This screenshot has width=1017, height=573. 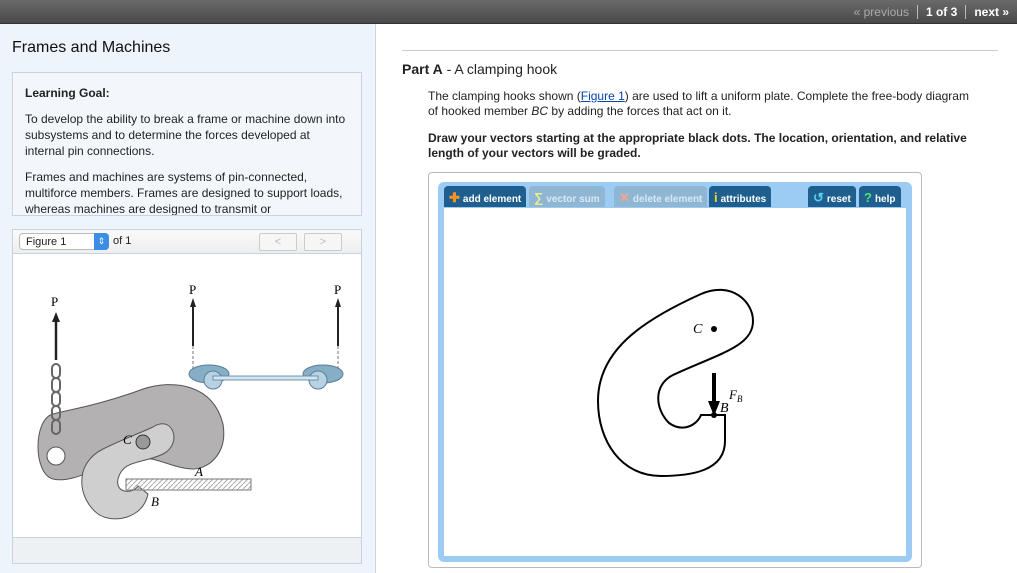 I want to click on button-label: attributes, so click(x=743, y=199).